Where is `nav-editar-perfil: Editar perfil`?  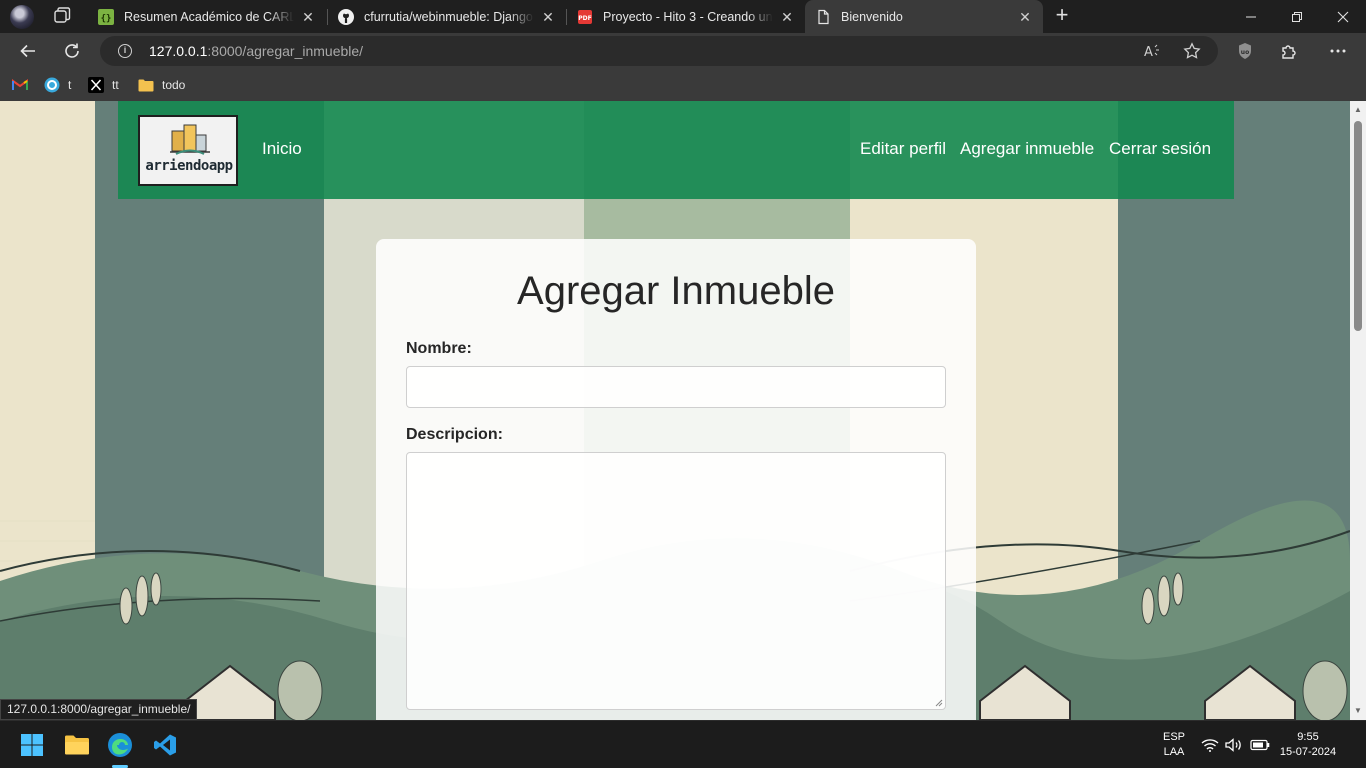
nav-editar-perfil: Editar perfil is located at coordinates (903, 149).